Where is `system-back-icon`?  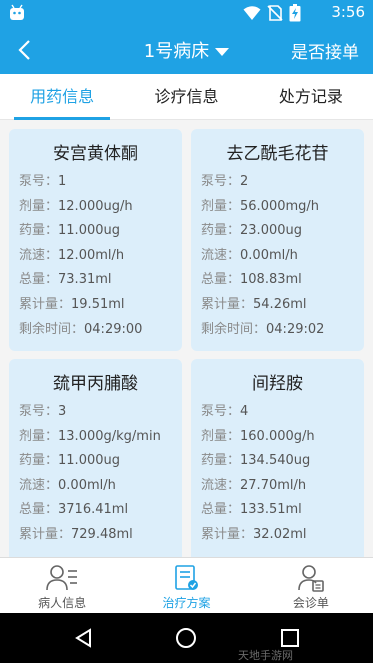 system-back-icon is located at coordinates (84, 638).